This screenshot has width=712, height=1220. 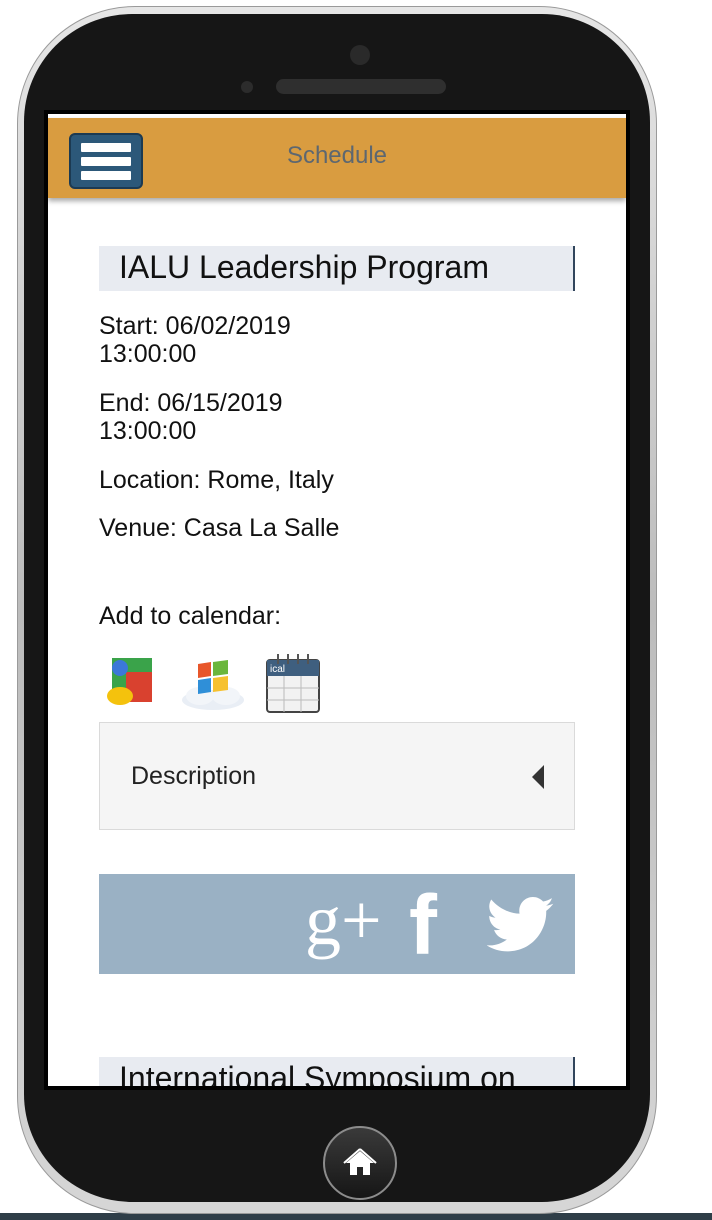 What do you see at coordinates (337, 776) in the screenshot?
I see `description-toggle: Description` at bounding box center [337, 776].